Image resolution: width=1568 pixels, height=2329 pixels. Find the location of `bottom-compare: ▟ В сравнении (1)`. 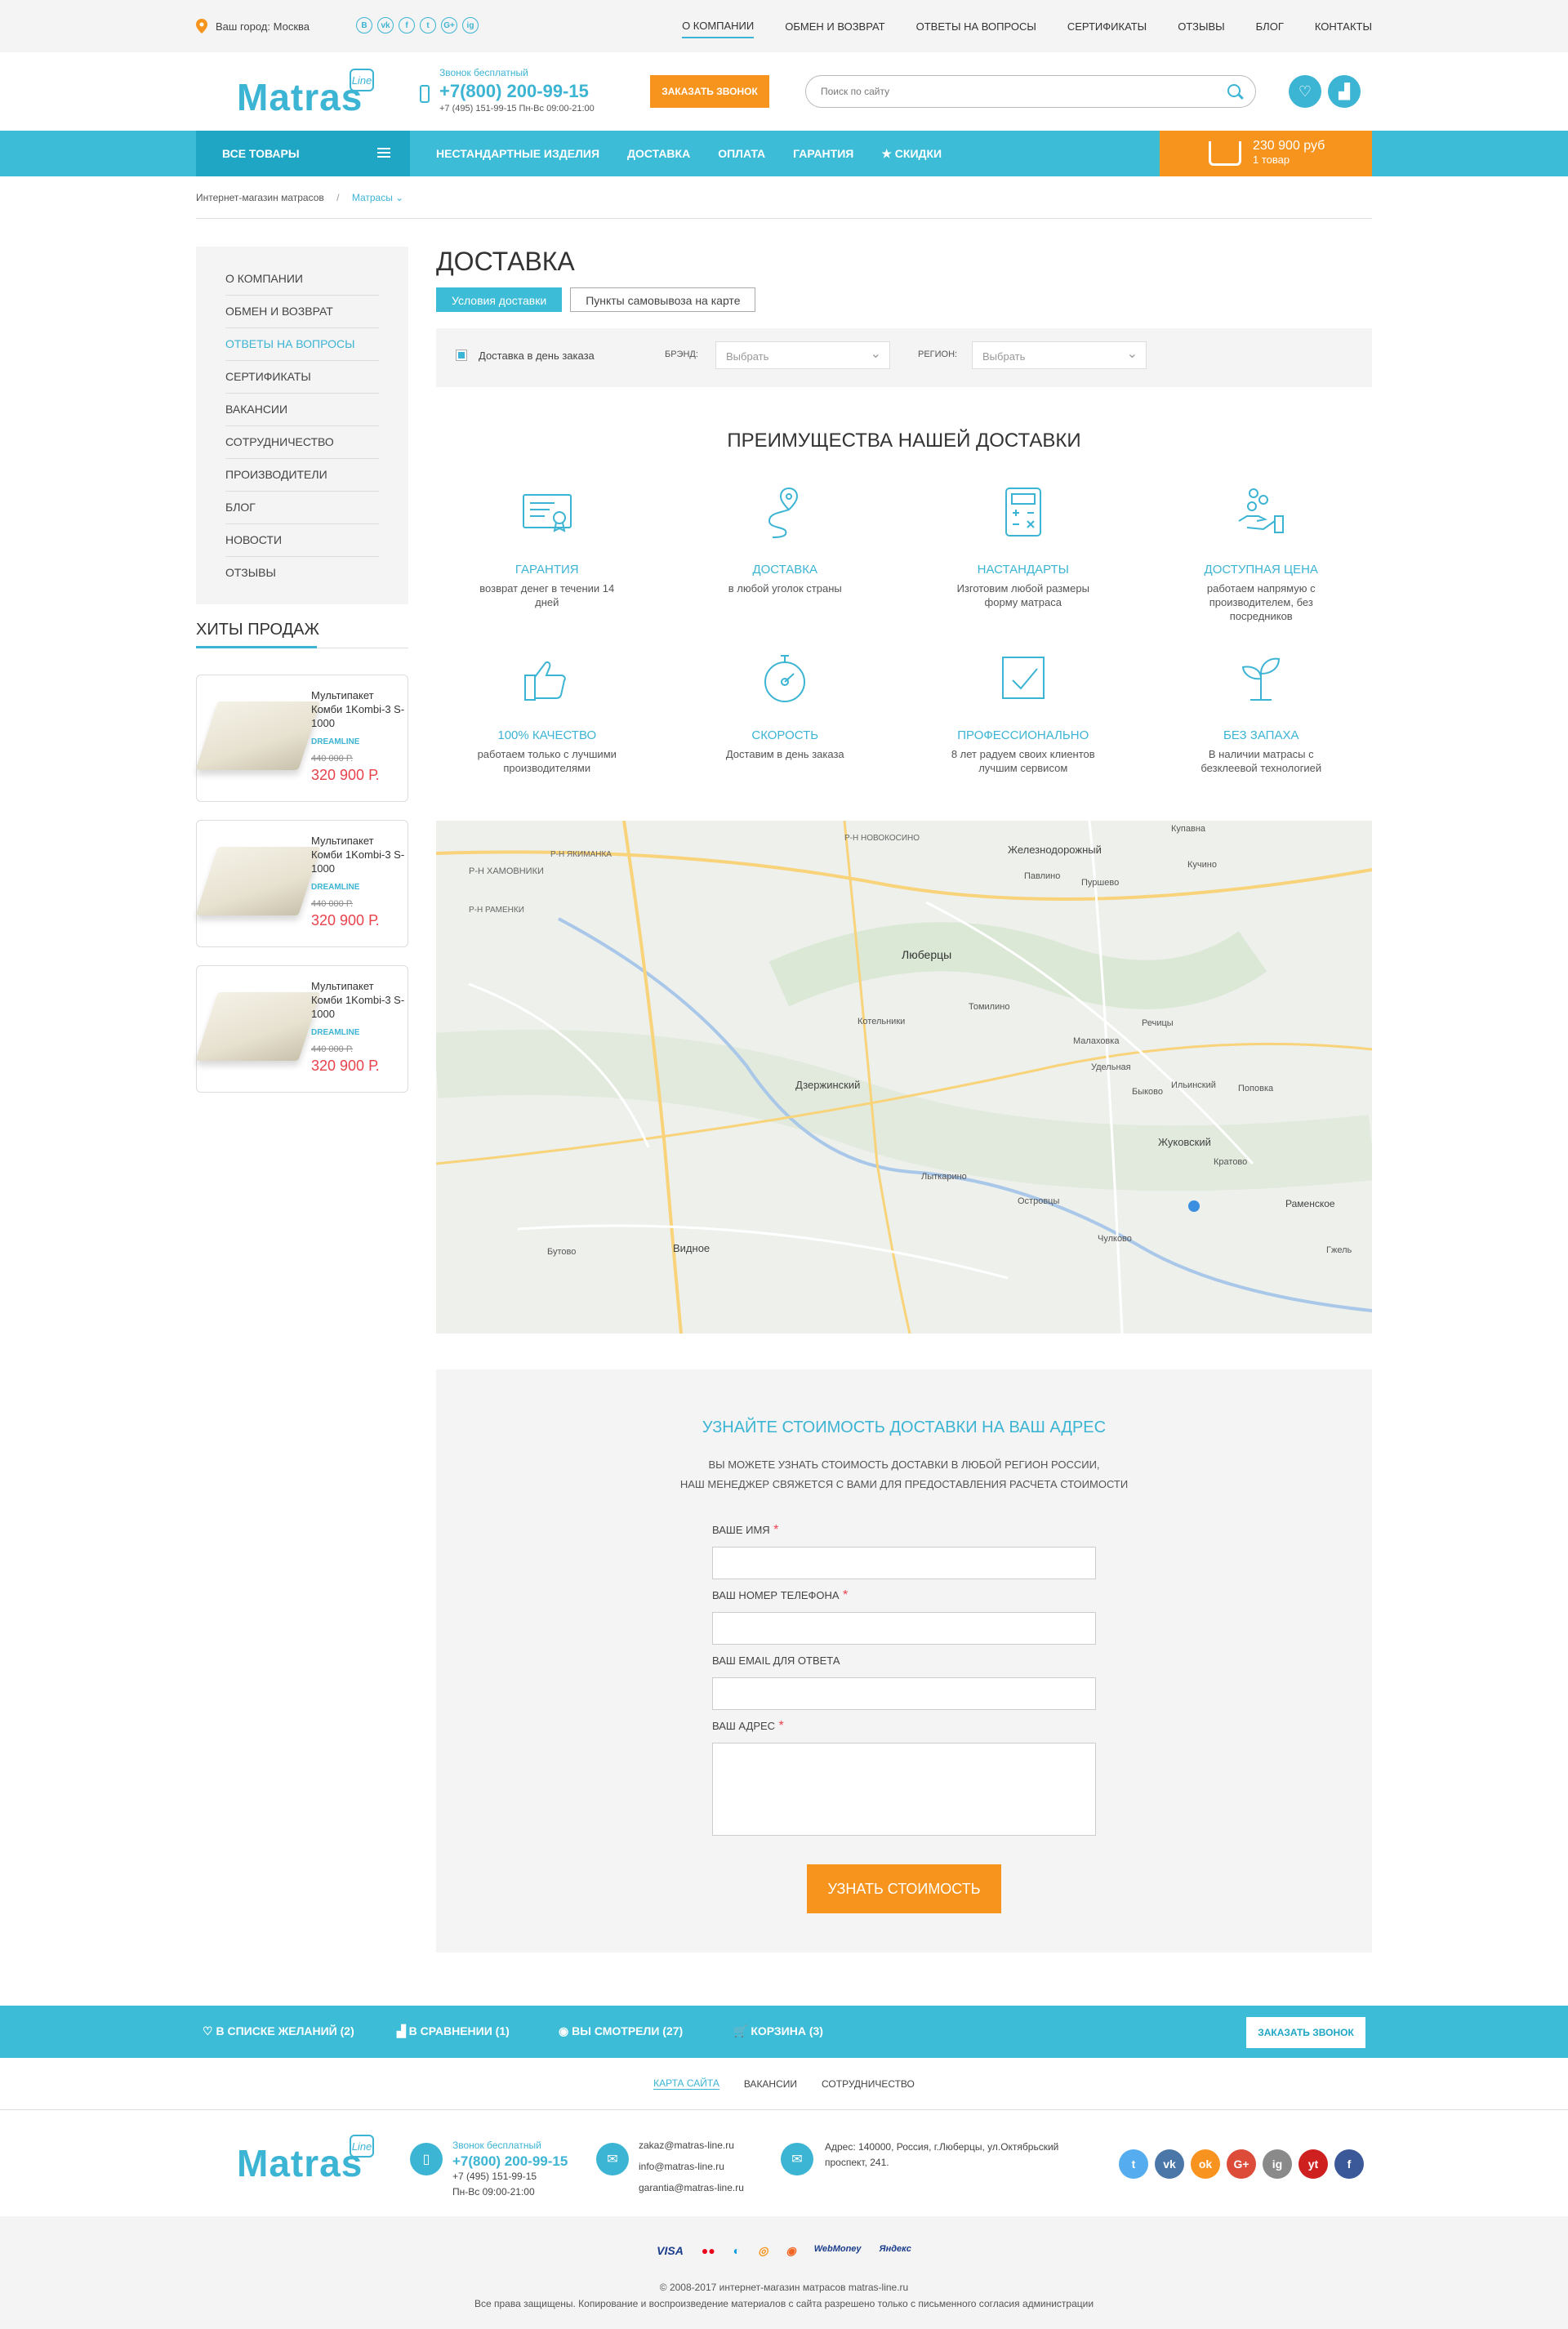

bottom-compare: ▟ В сравнении (1) is located at coordinates (453, 2031).